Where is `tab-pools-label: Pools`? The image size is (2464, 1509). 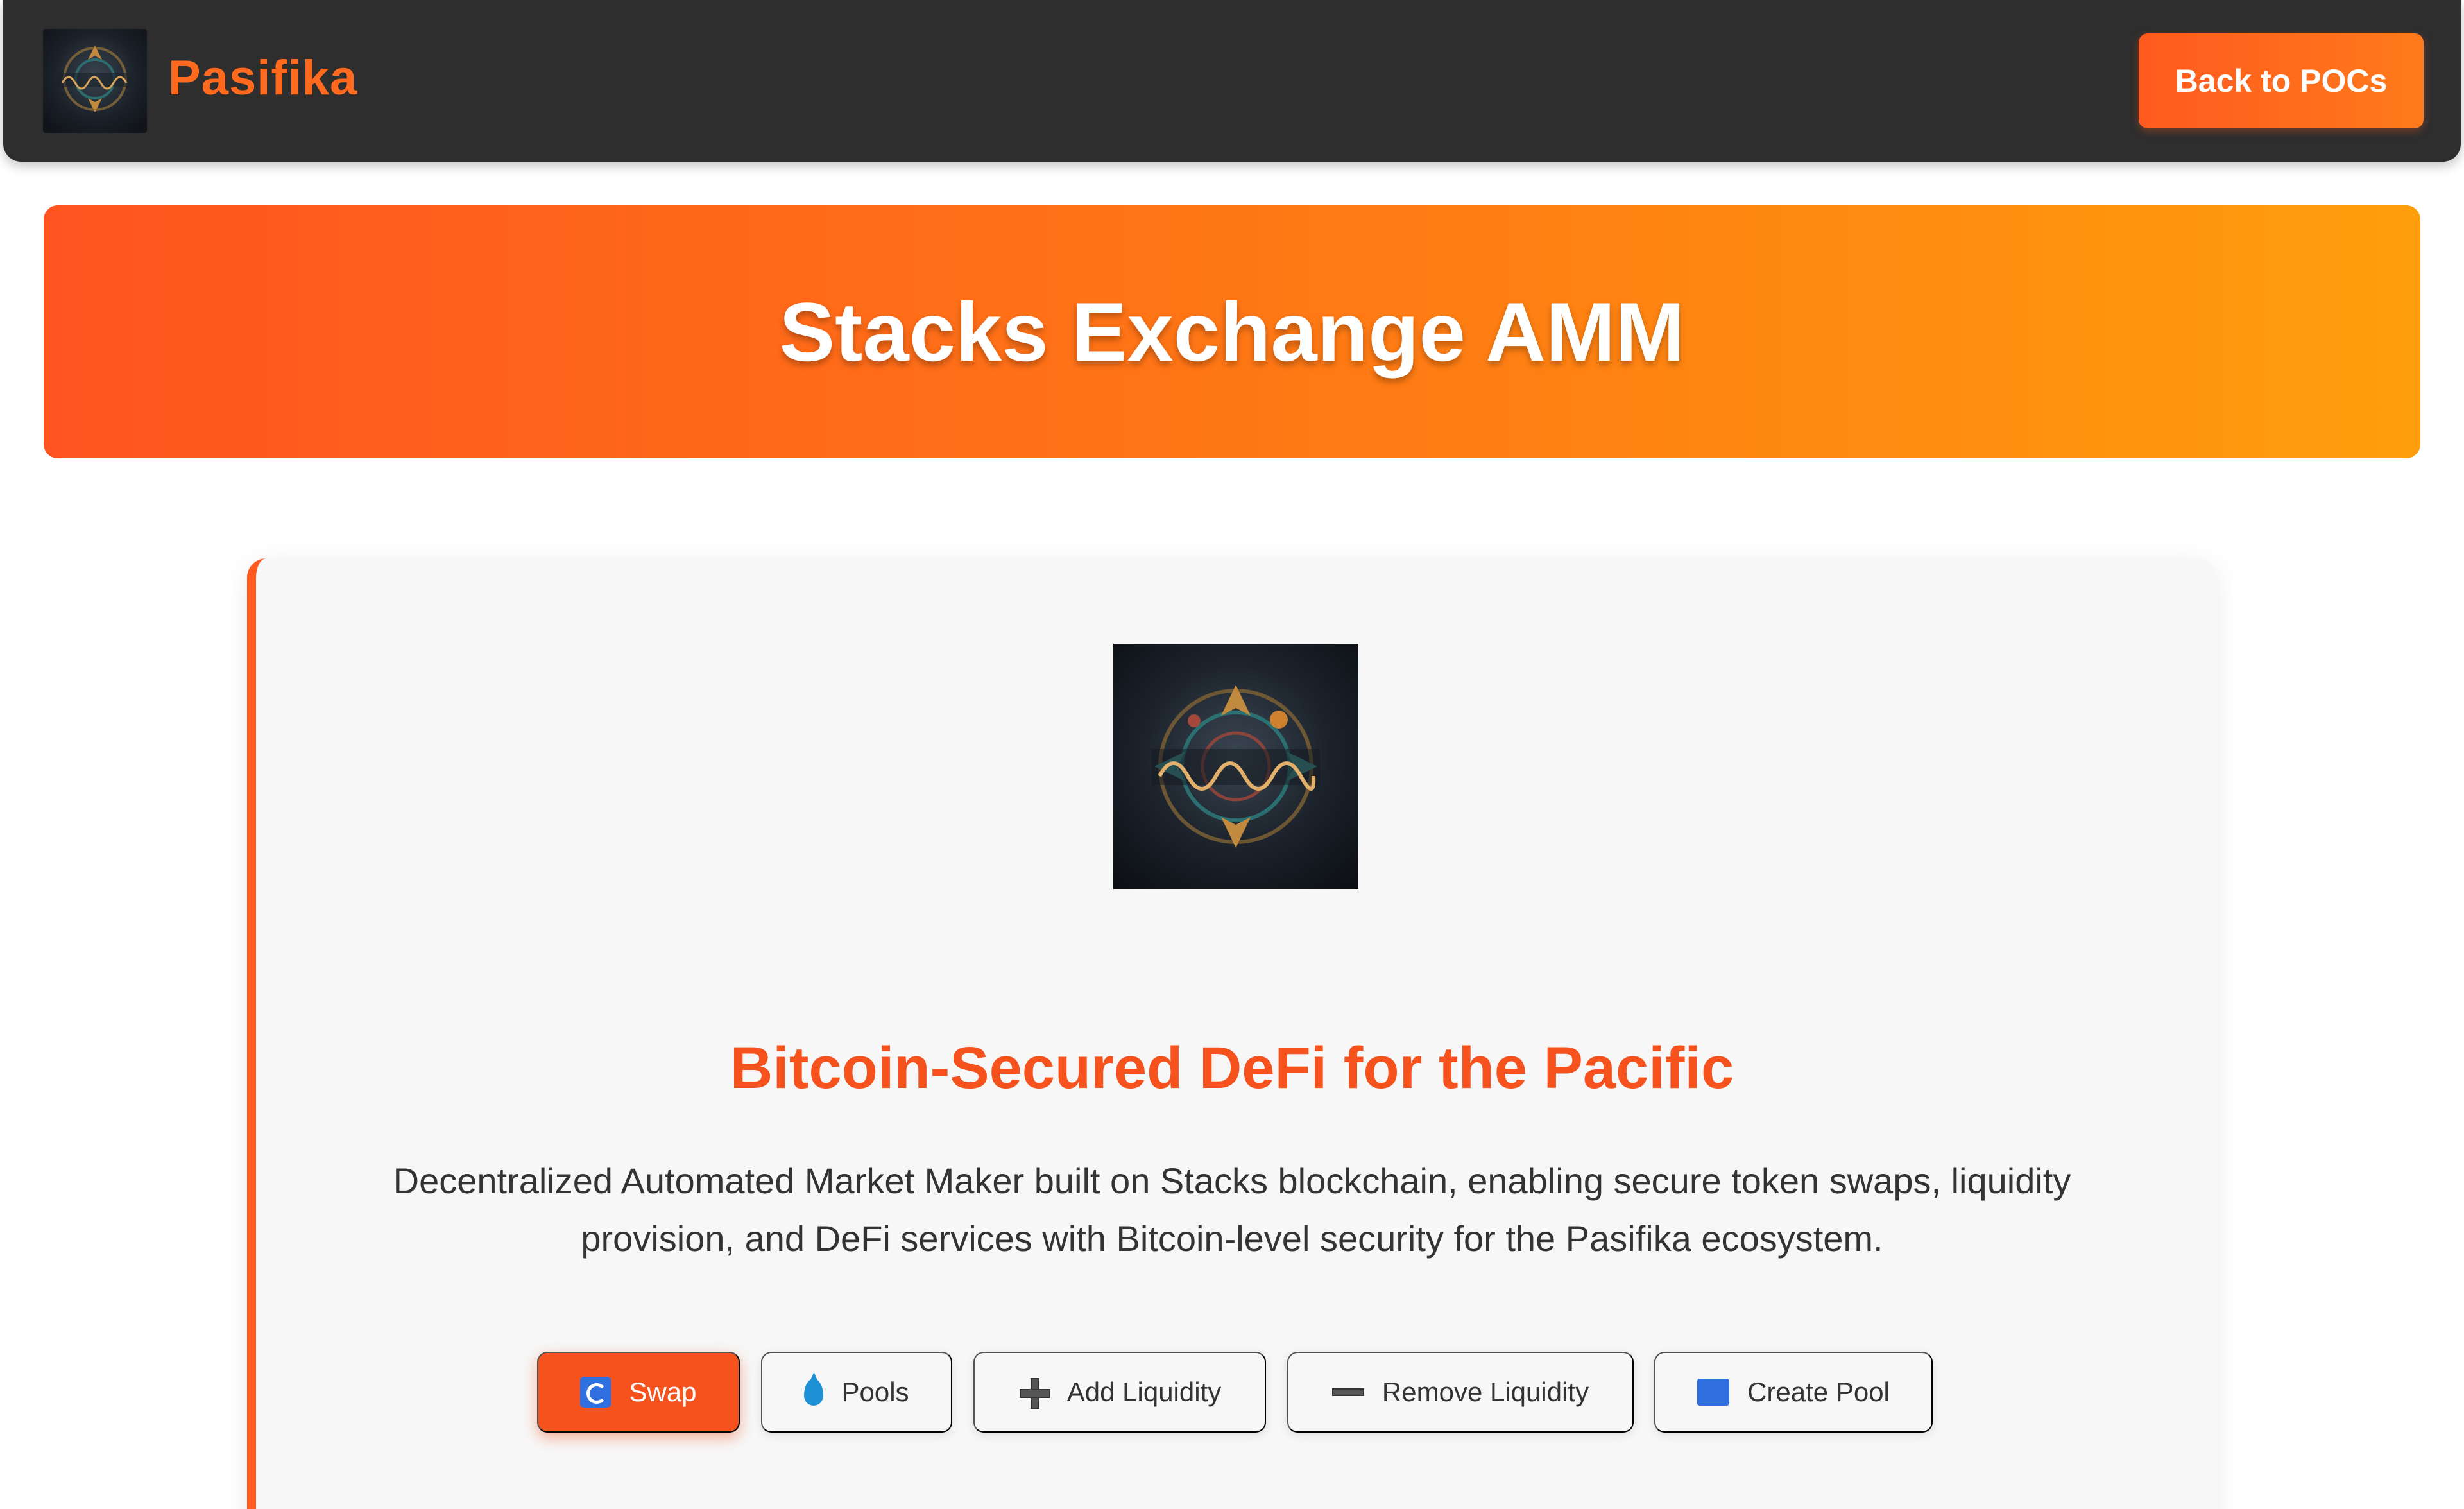 tab-pools-label: Pools is located at coordinates (875, 1392).